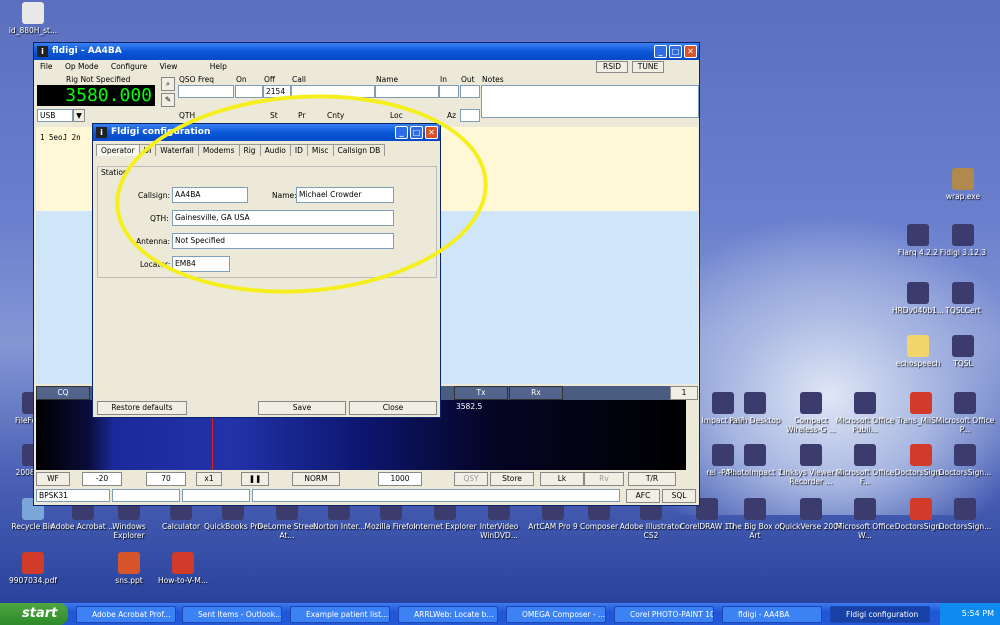 Image resolution: width=1000 pixels, height=625 pixels. Describe the element at coordinates (664, 614) in the screenshot. I see `task-corel-photo-paint: Corel PHOTO-PAINT 10` at that location.